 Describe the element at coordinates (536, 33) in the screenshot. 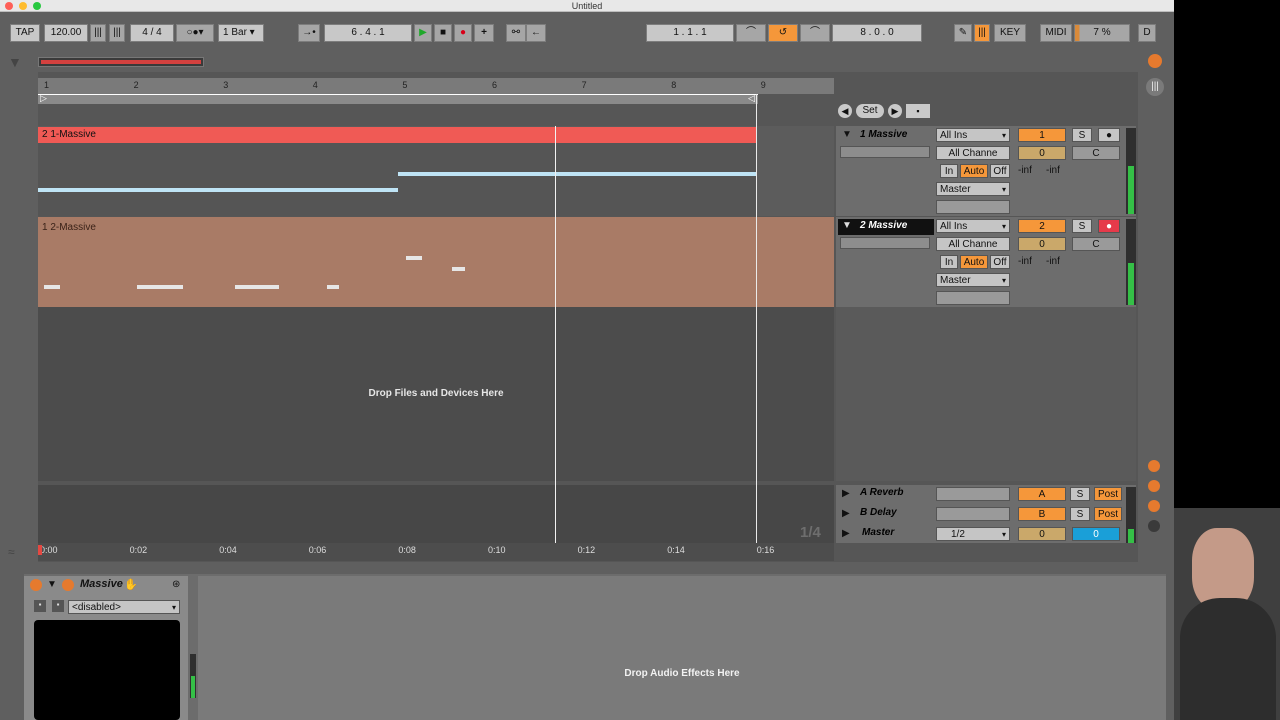

I see `back-to-arrangement-button: ←` at that location.